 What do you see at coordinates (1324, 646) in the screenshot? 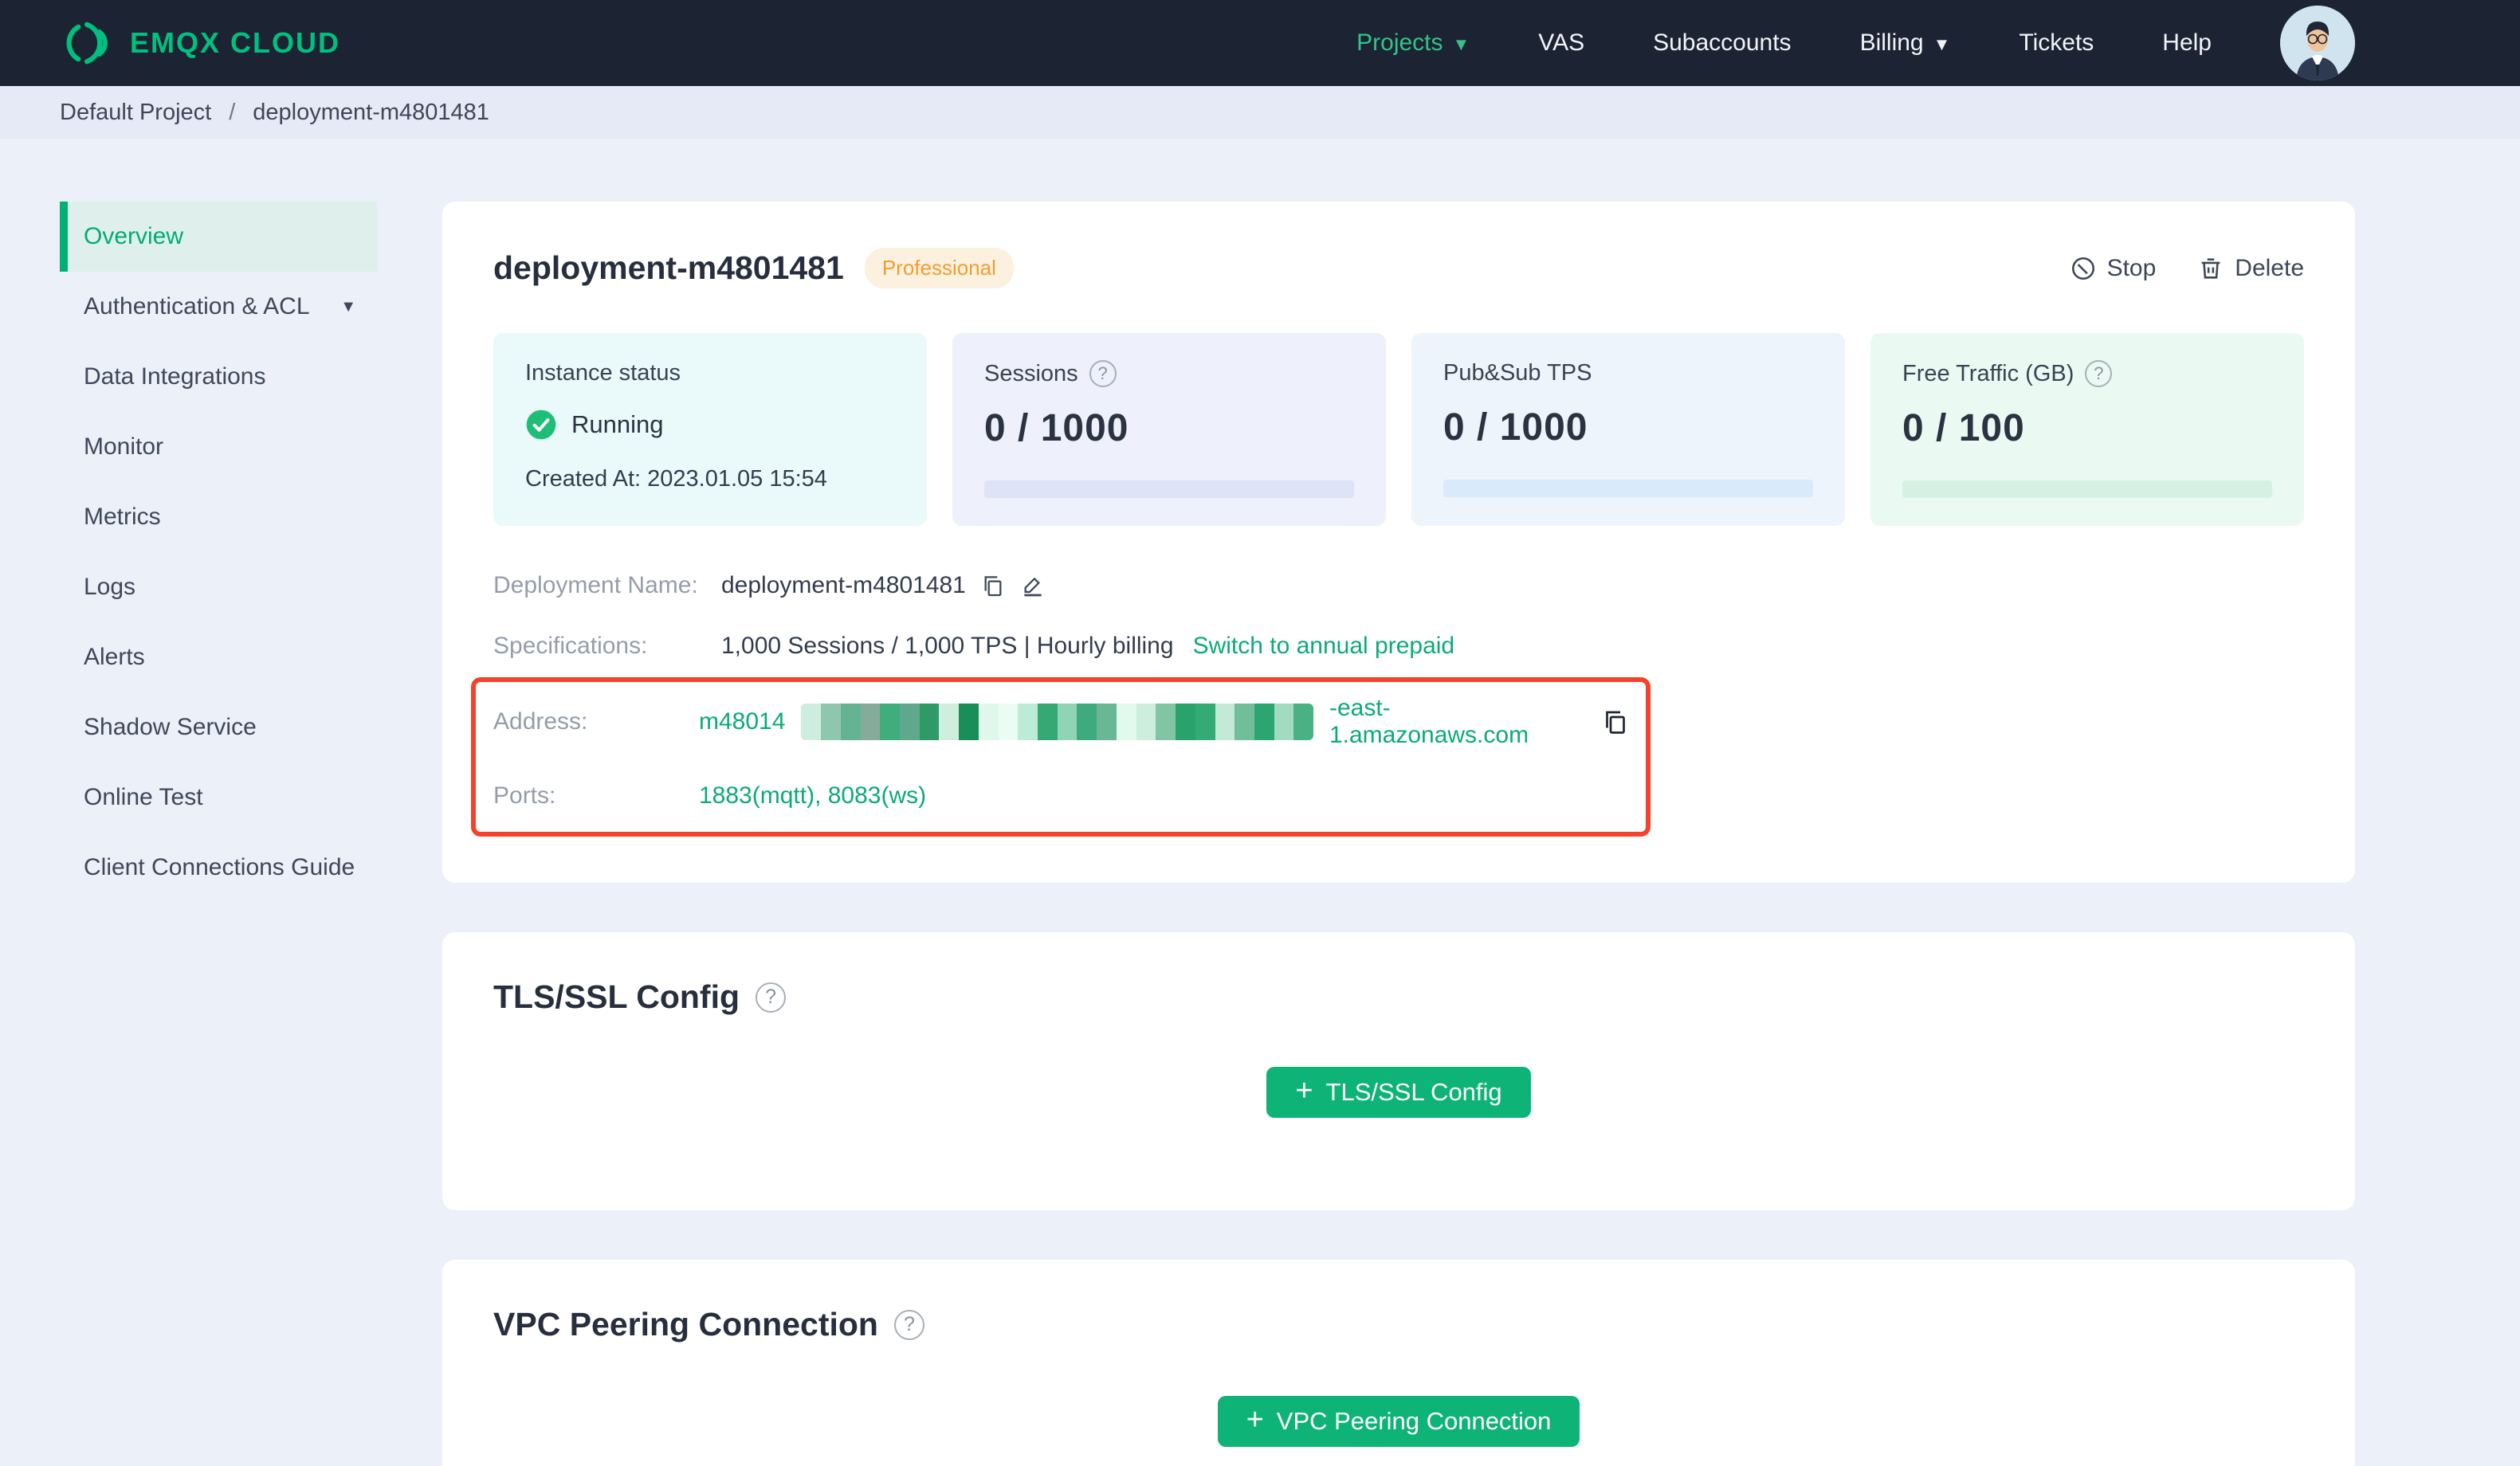
I see `switch-annual-prepaid-link: Switch to annual prepaid` at bounding box center [1324, 646].